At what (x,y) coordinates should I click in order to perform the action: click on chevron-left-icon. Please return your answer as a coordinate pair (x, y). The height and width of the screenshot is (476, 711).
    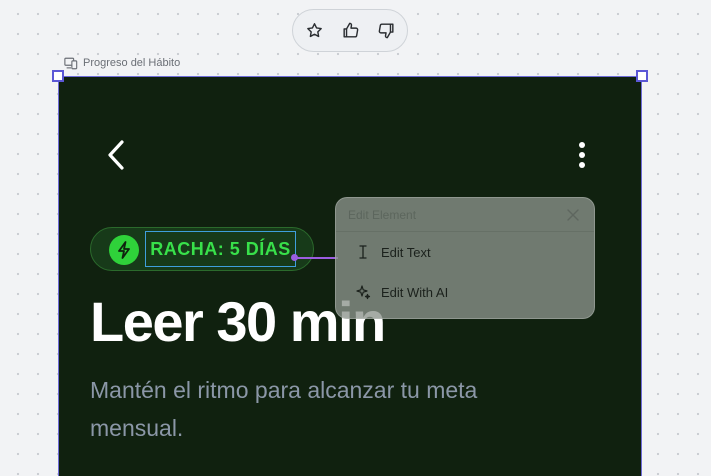
    Looking at the image, I should click on (116, 155).